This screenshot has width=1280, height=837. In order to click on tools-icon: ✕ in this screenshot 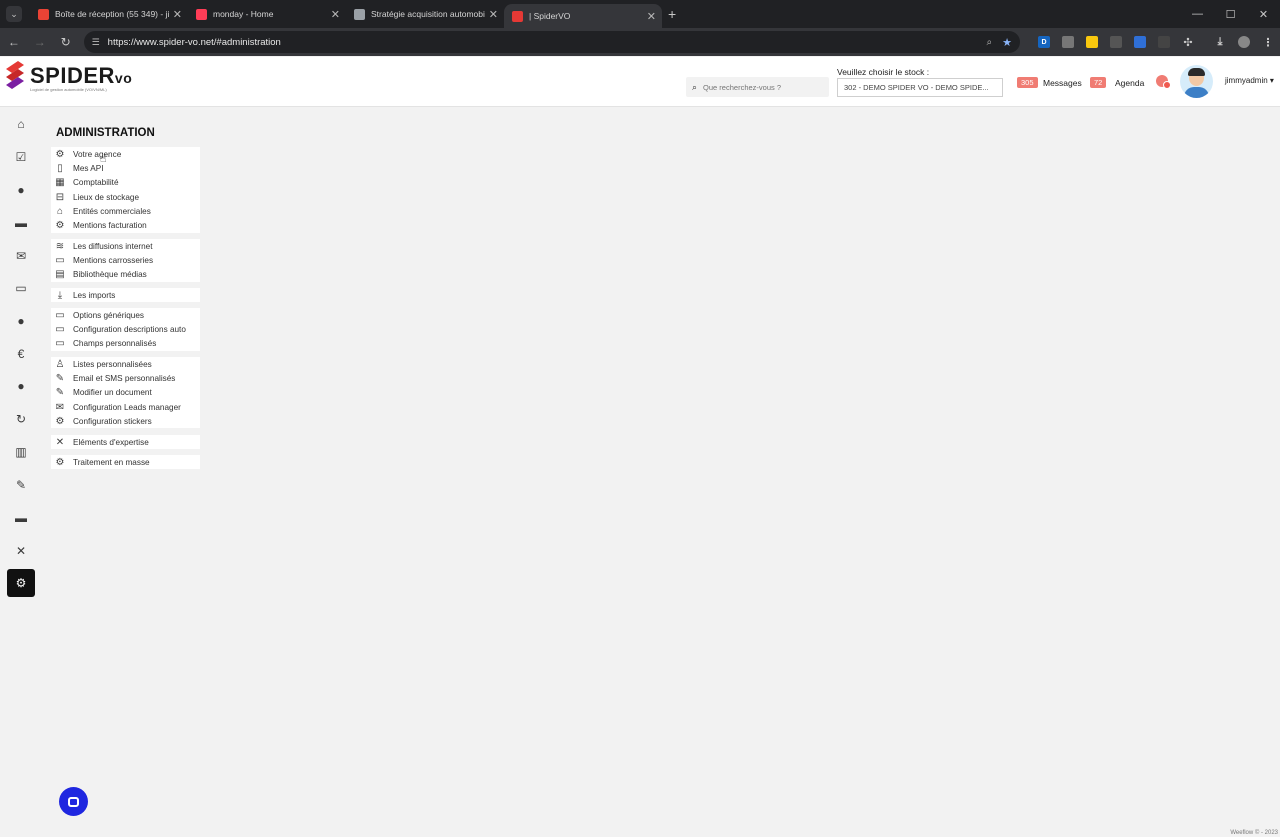, I will do `click(21, 551)`.